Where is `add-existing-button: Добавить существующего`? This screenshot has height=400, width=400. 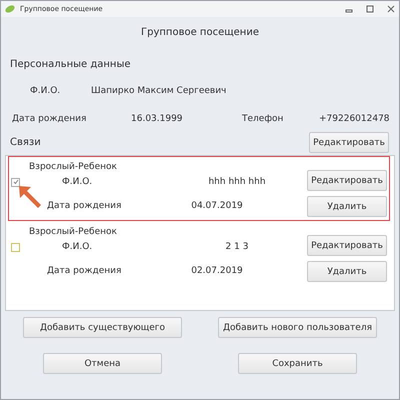 add-existing-button: Добавить существующего is located at coordinates (102, 327).